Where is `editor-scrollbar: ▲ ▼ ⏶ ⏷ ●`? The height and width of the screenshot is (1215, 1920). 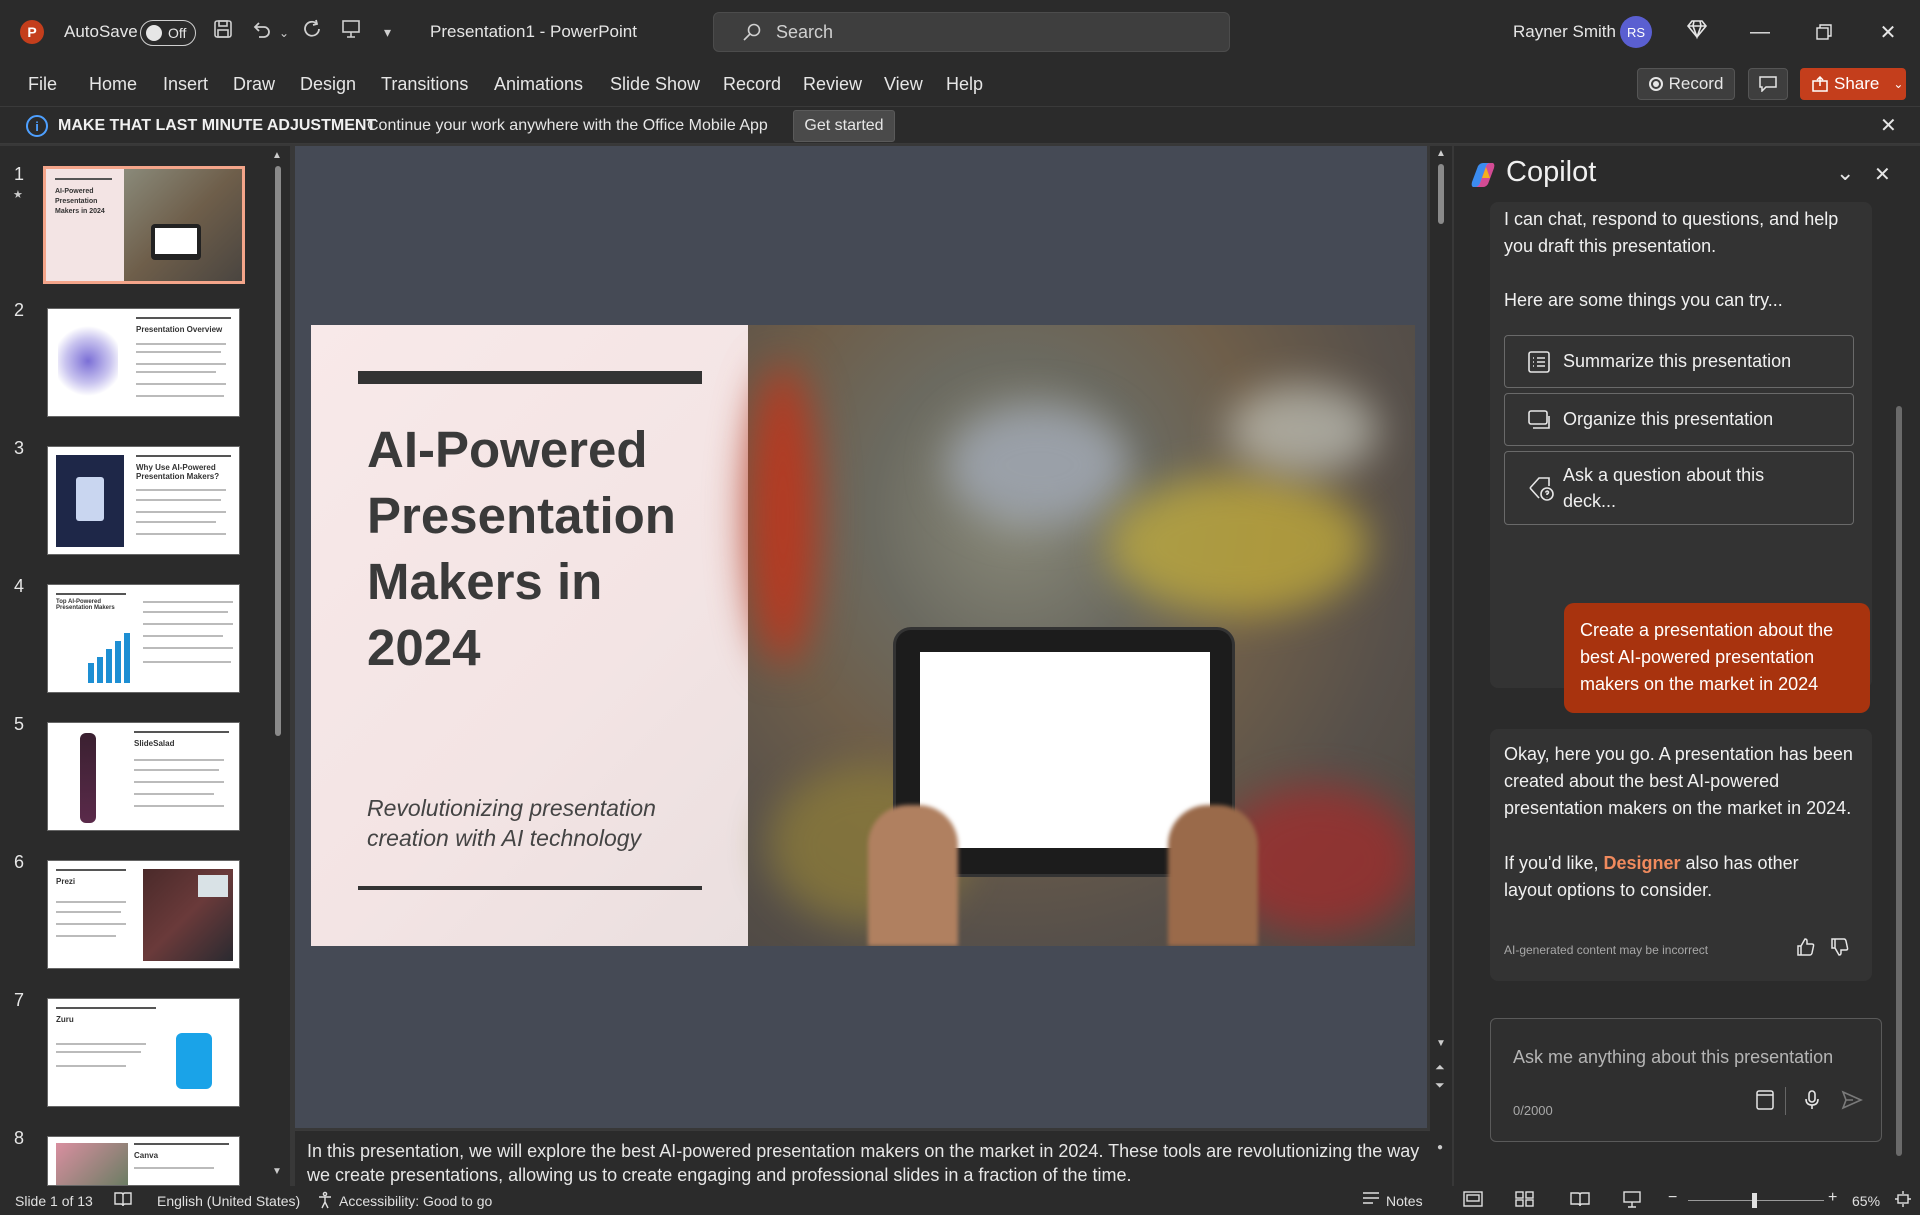 editor-scrollbar: ▲ ▼ ⏶ ⏷ ● is located at coordinates (1441, 666).